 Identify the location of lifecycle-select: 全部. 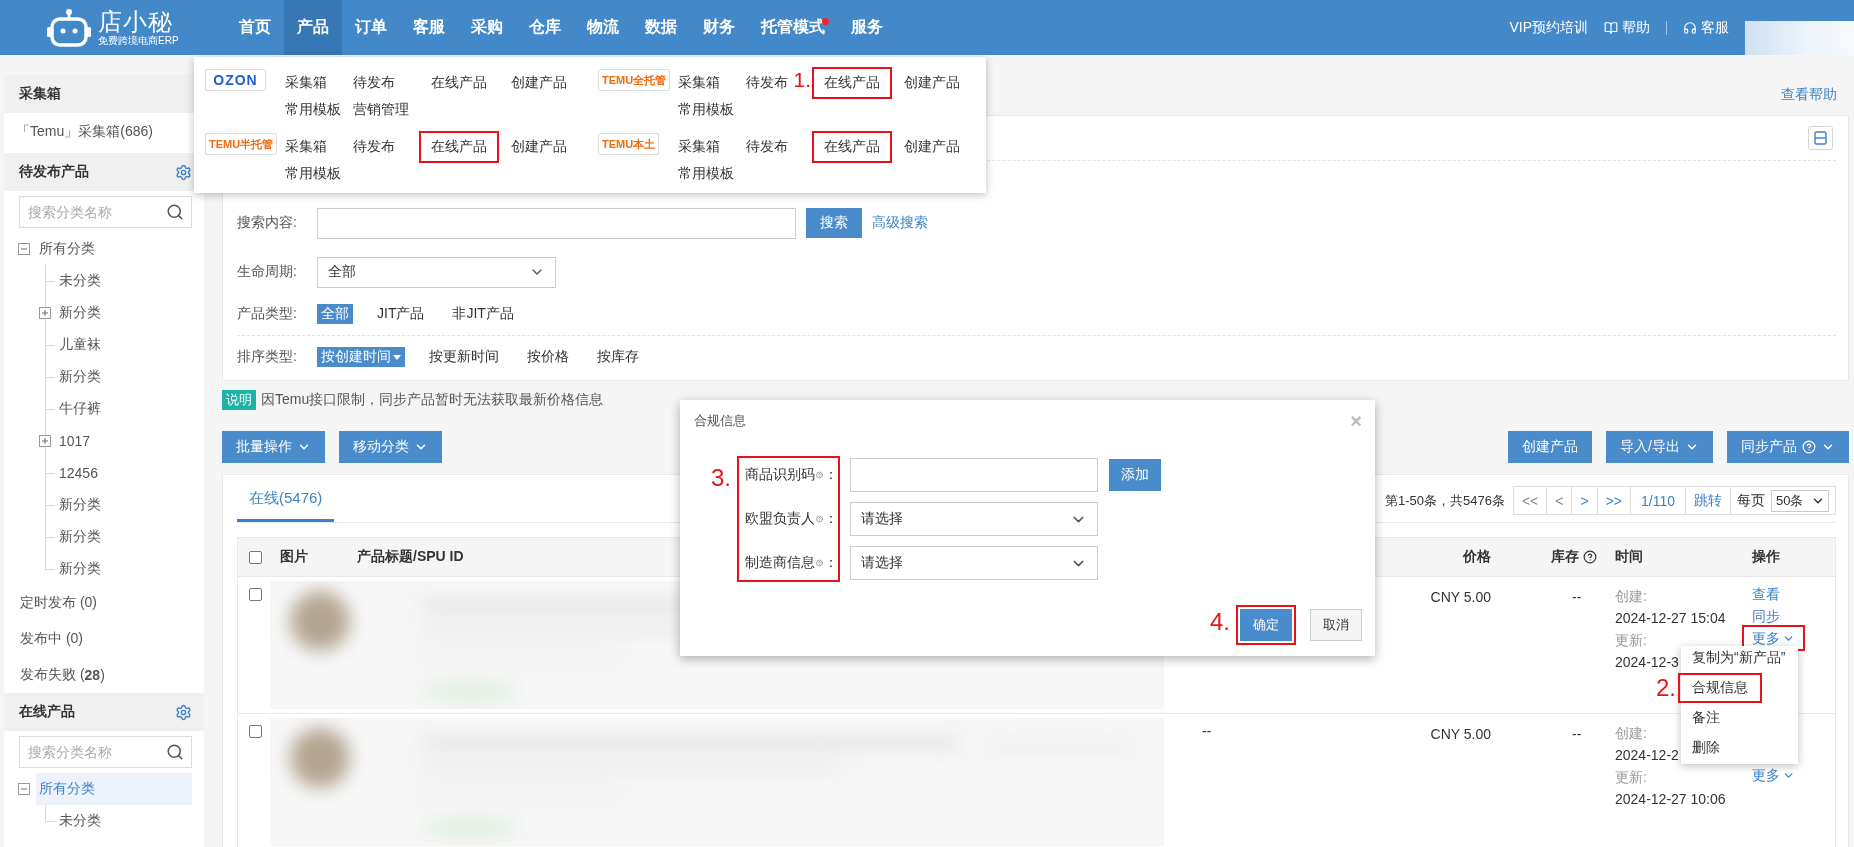
(436, 272).